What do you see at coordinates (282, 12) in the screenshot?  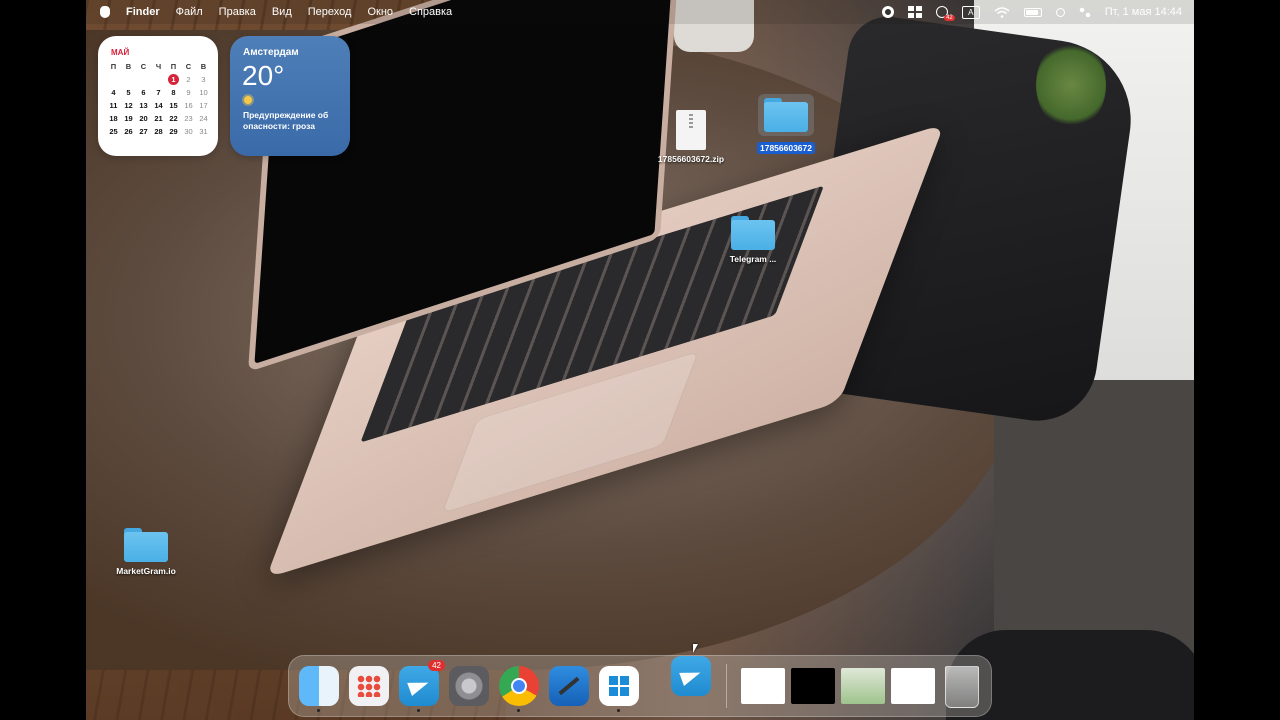 I see `menu-view: Вид` at bounding box center [282, 12].